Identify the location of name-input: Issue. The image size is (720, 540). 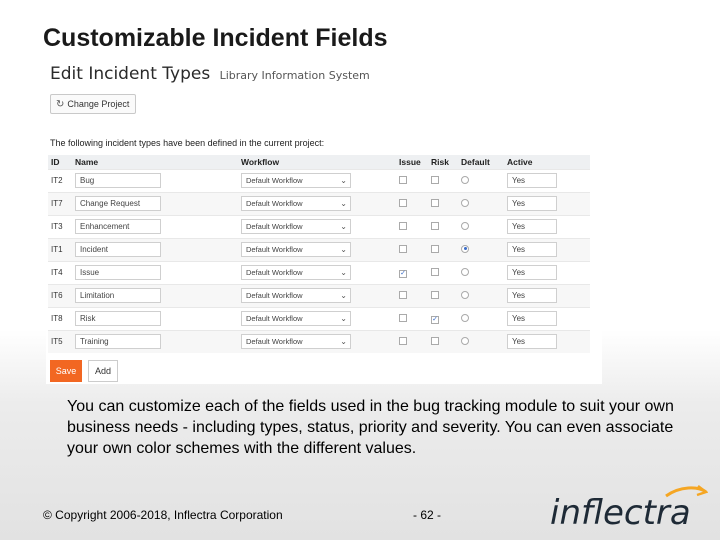
(118, 272).